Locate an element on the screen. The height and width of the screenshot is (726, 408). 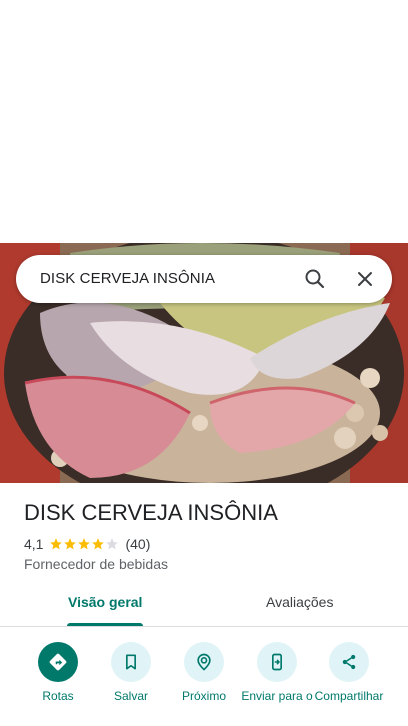
rating-row: 4,1 (40) is located at coordinates (87, 544).